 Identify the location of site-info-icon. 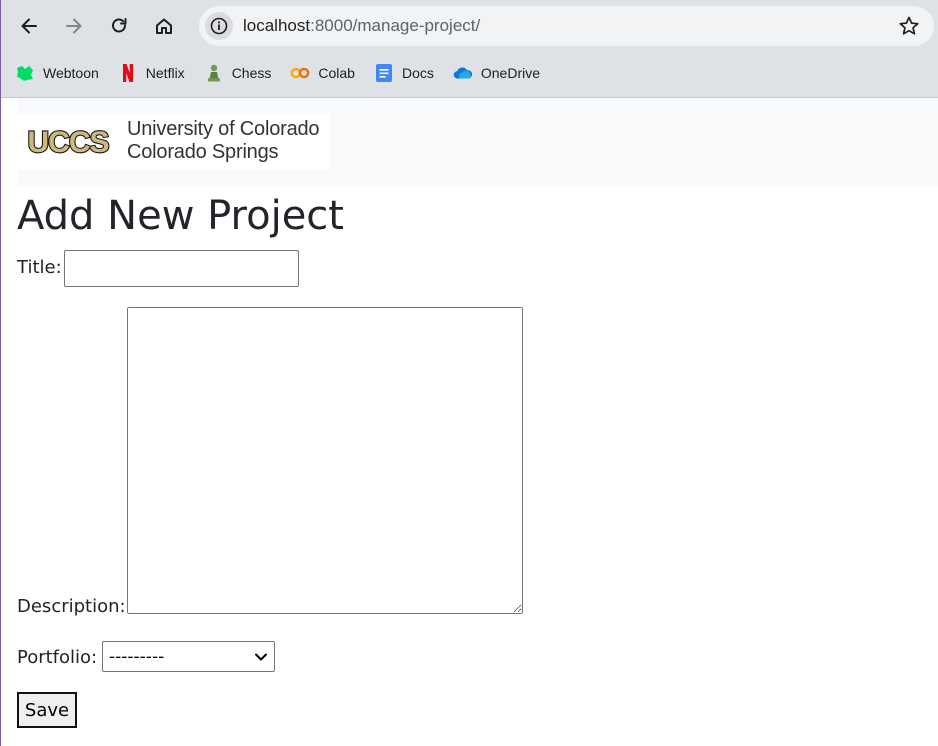
(219, 26).